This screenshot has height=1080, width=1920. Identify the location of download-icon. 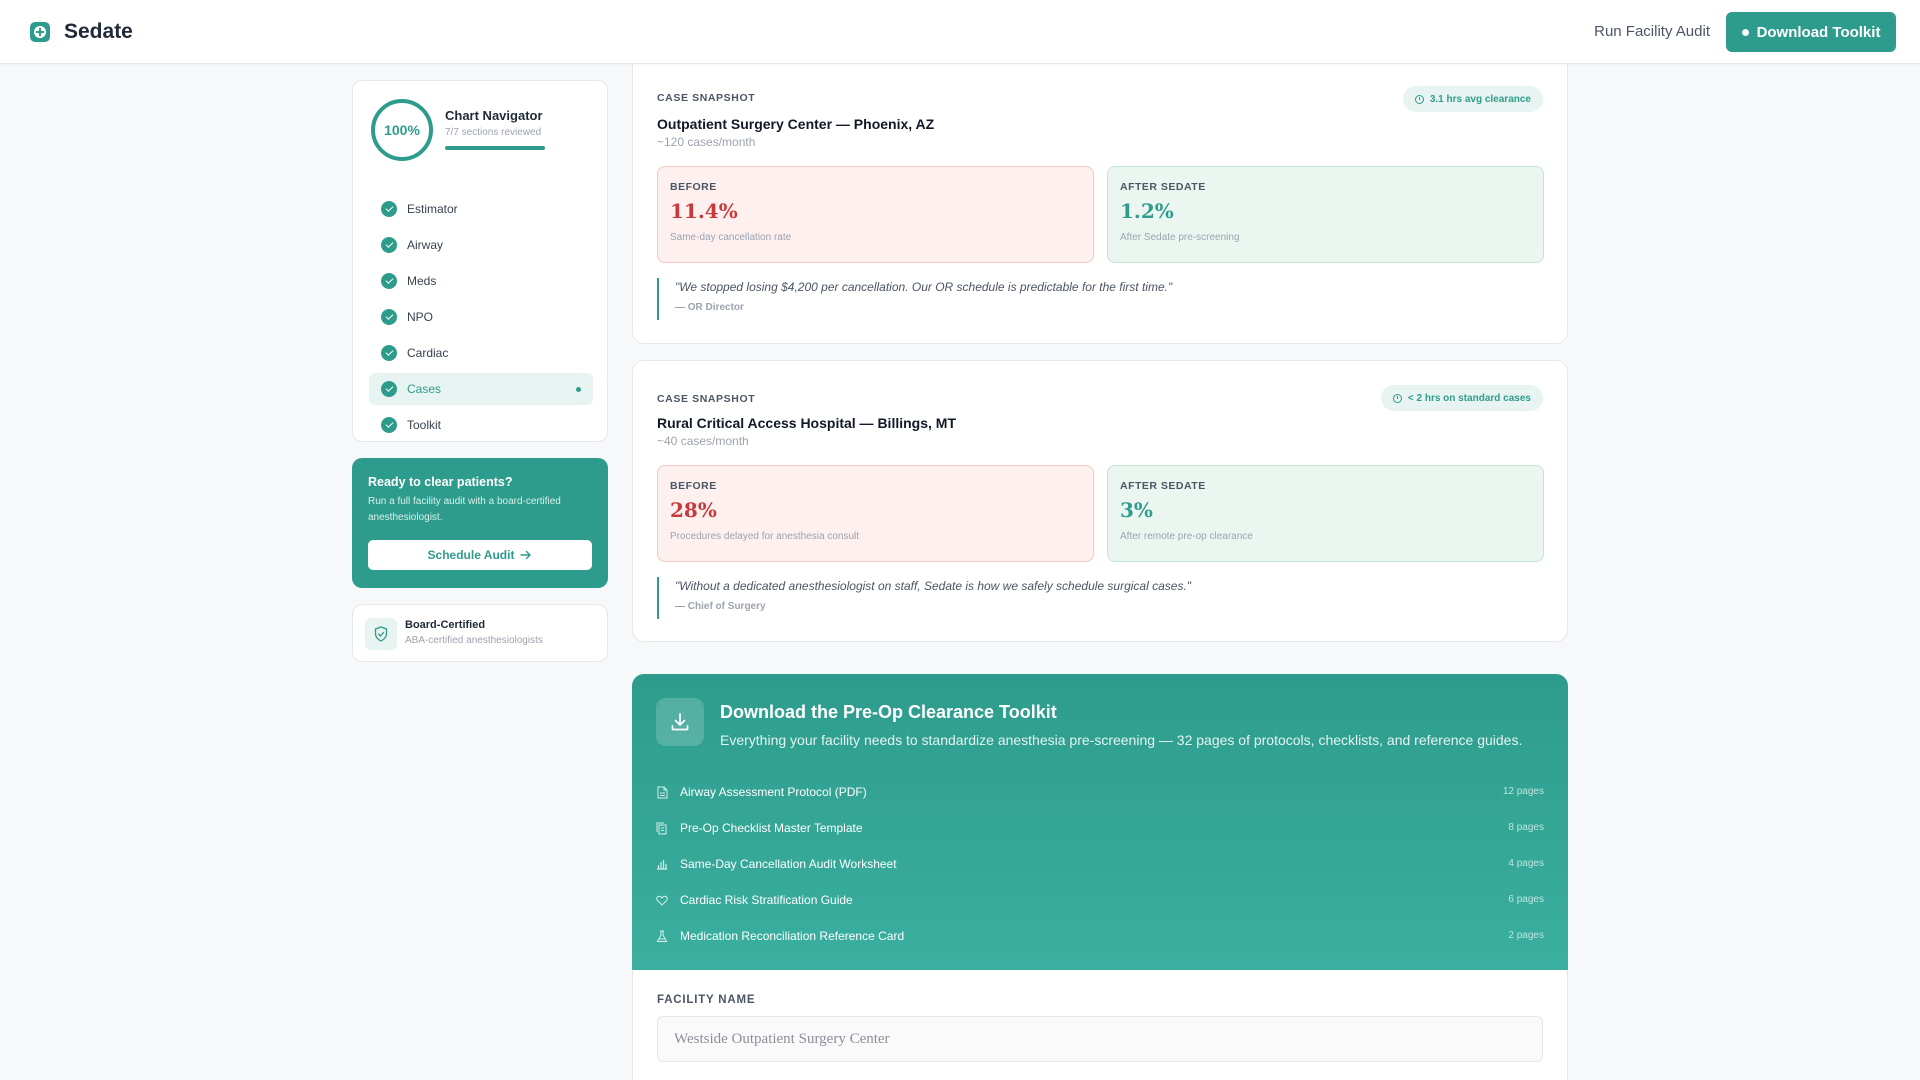
(680, 722).